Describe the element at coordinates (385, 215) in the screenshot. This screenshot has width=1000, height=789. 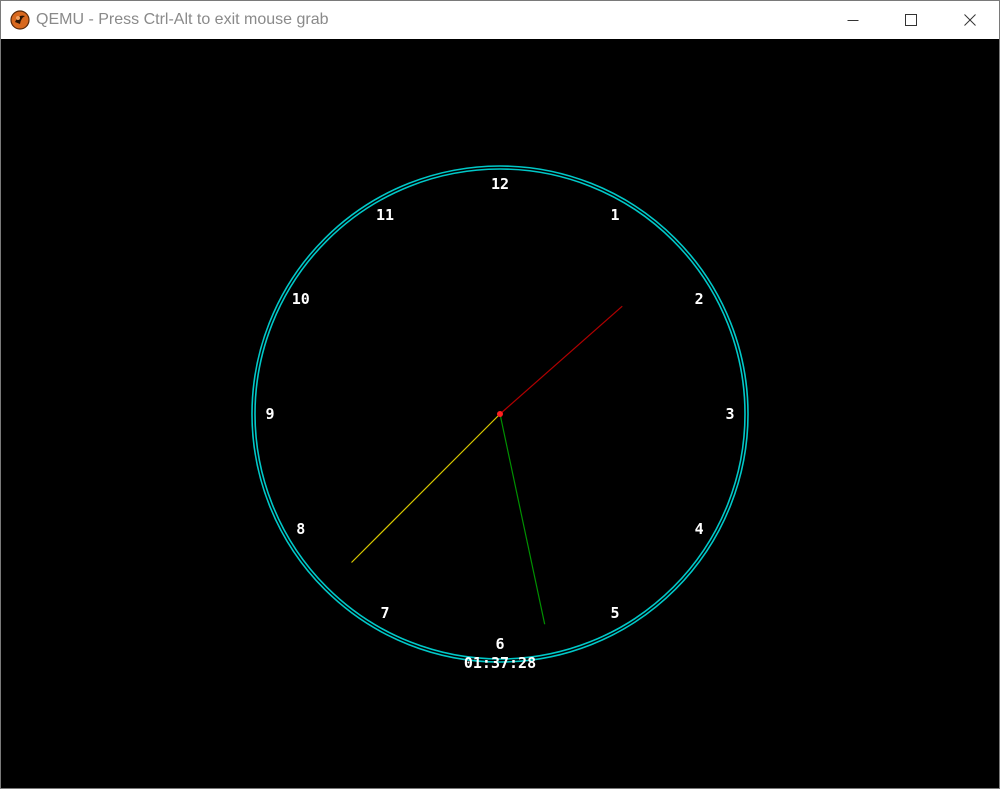
I see `clock-numeral: 11` at that location.